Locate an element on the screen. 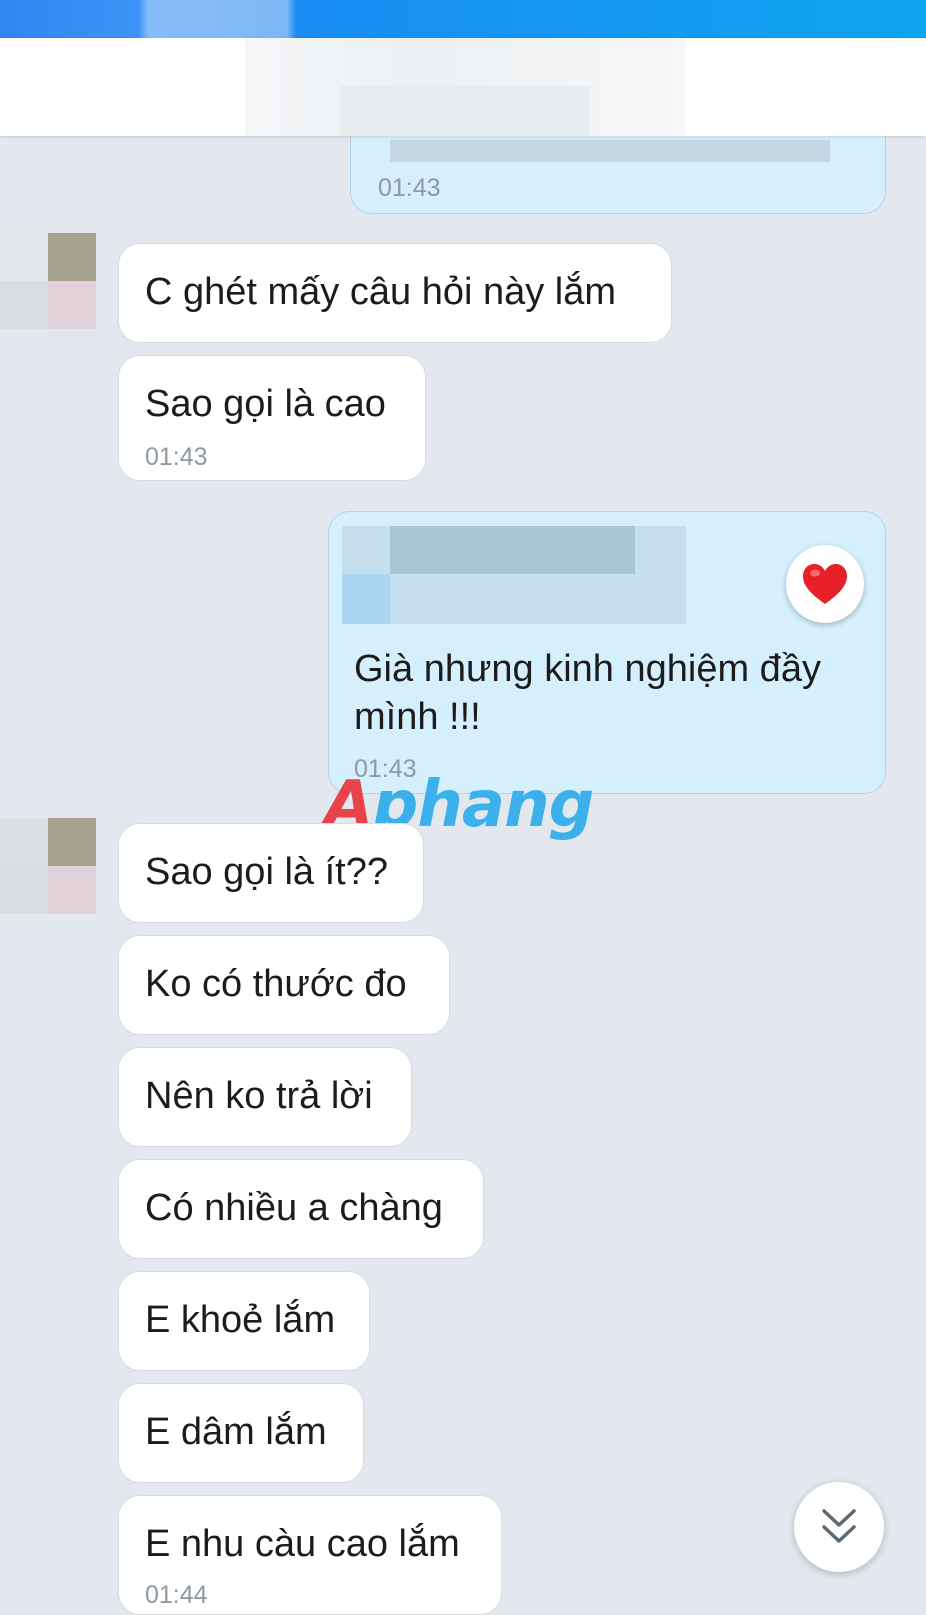 The image size is (926, 1615). double-chevron-down-icon is located at coordinates (839, 1526).